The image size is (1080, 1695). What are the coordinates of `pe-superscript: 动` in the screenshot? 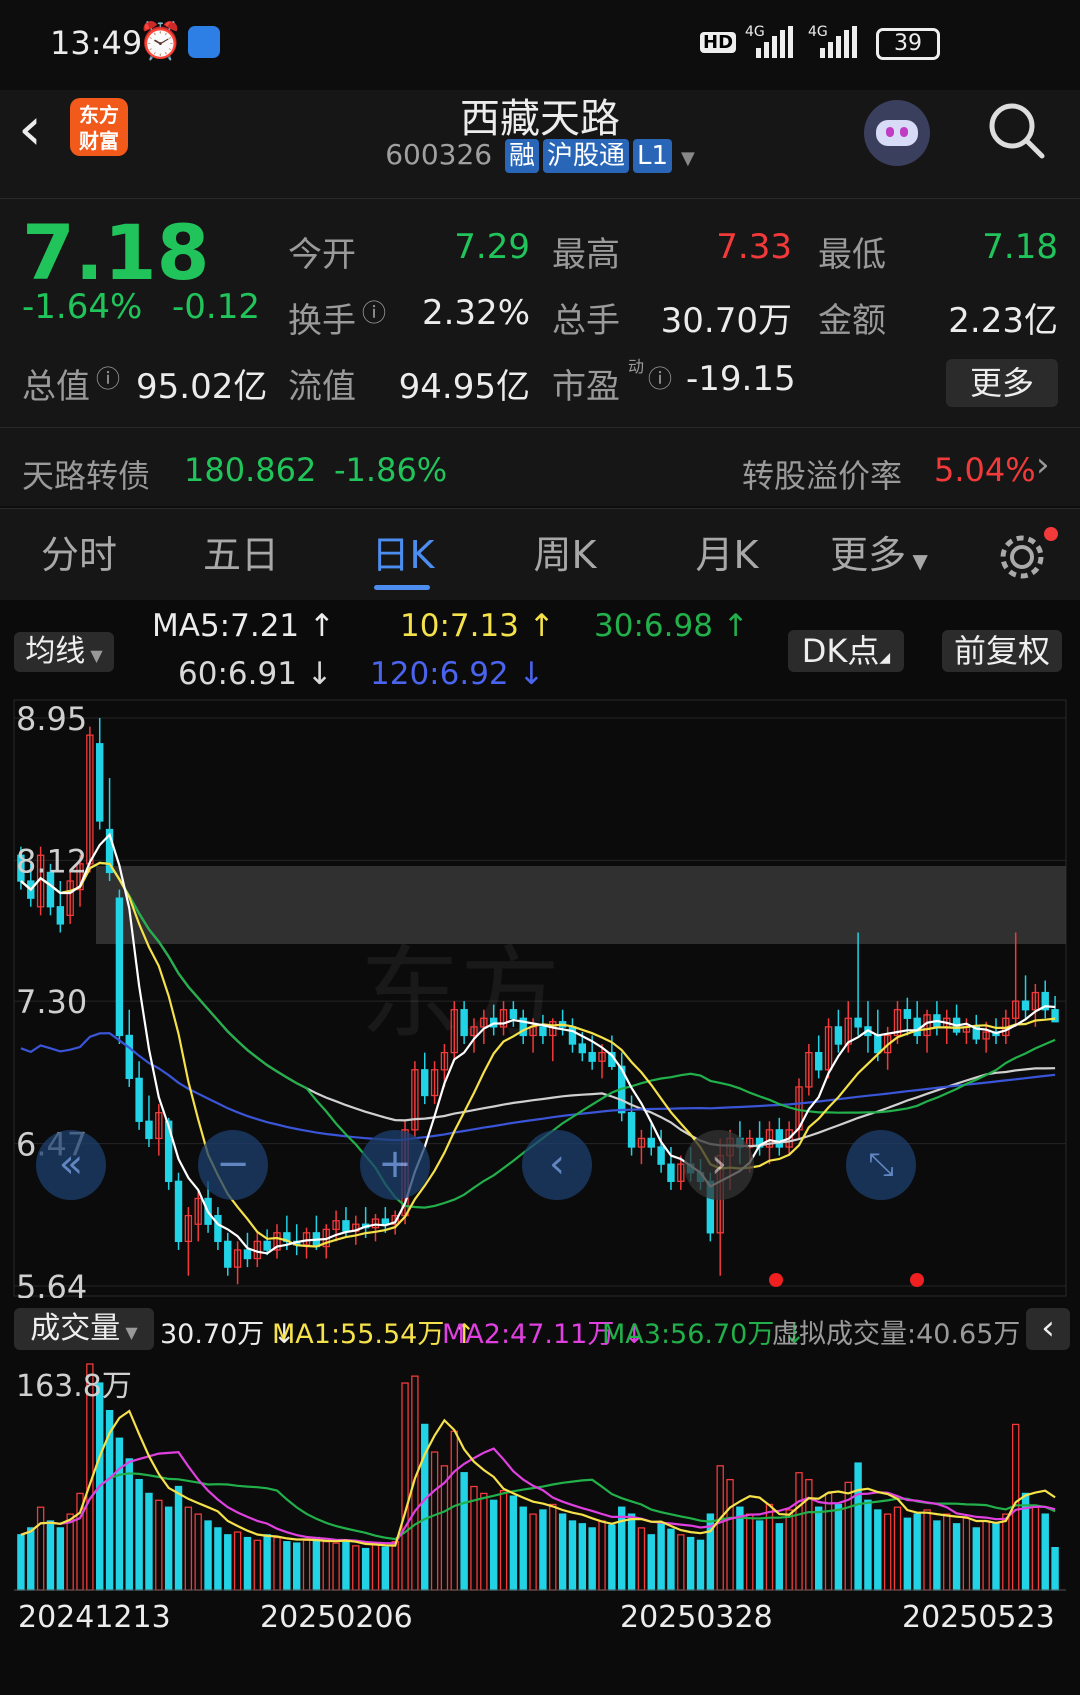 It's located at (636, 366).